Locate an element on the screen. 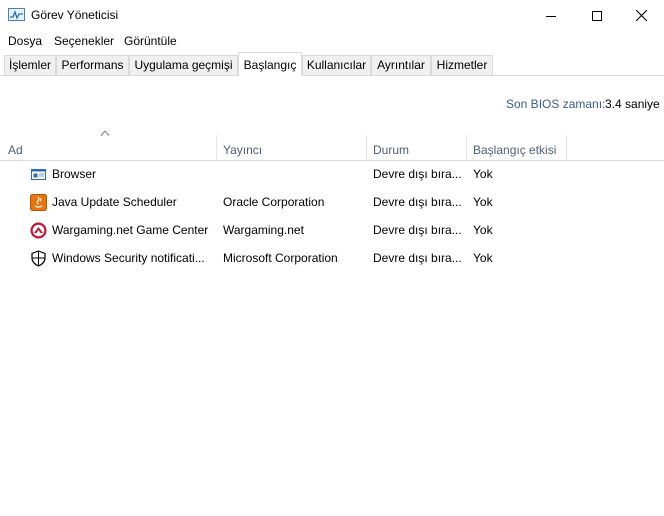  table-row: Browser Devre dışı bıra... Yok is located at coordinates (332, 175).